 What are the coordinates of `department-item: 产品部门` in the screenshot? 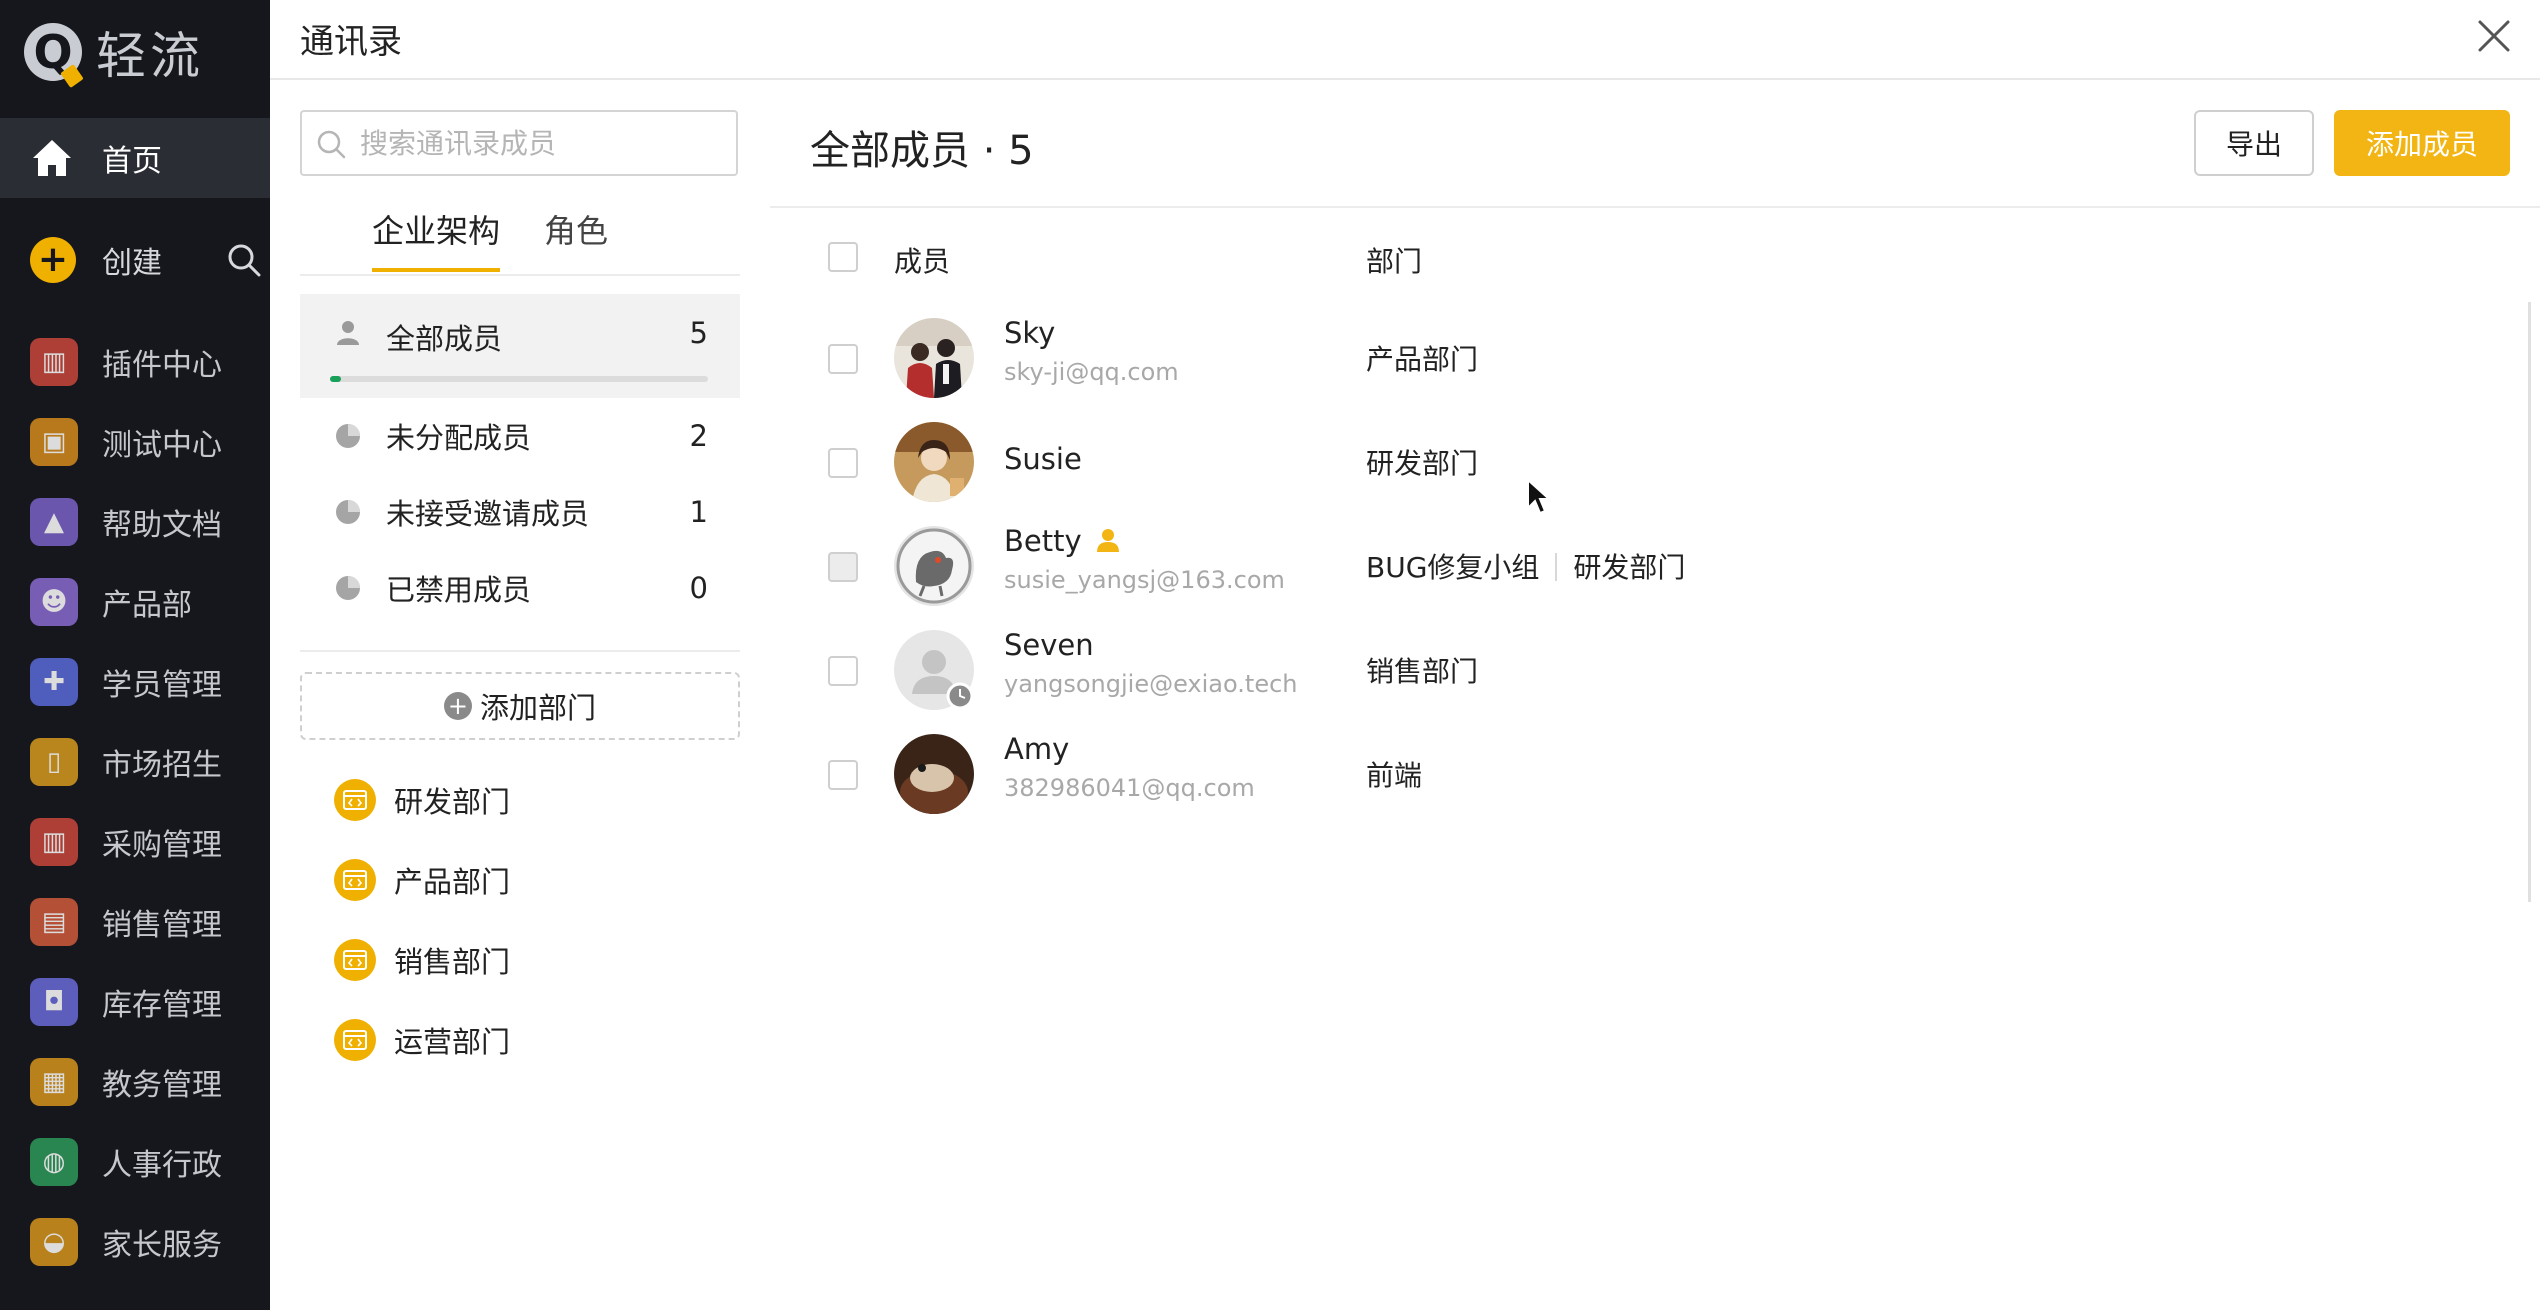 It's located at (520, 880).